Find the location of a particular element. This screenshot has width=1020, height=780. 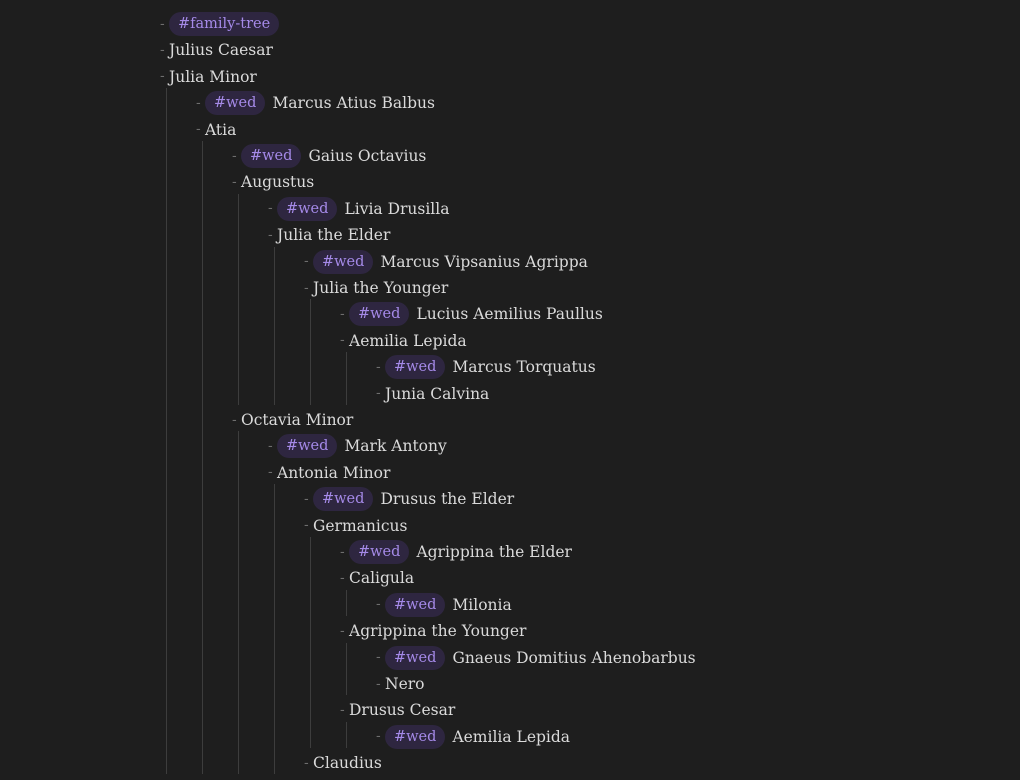

outline-item-tagged: - #wed Livia Drusilla is located at coordinates (358, 209).